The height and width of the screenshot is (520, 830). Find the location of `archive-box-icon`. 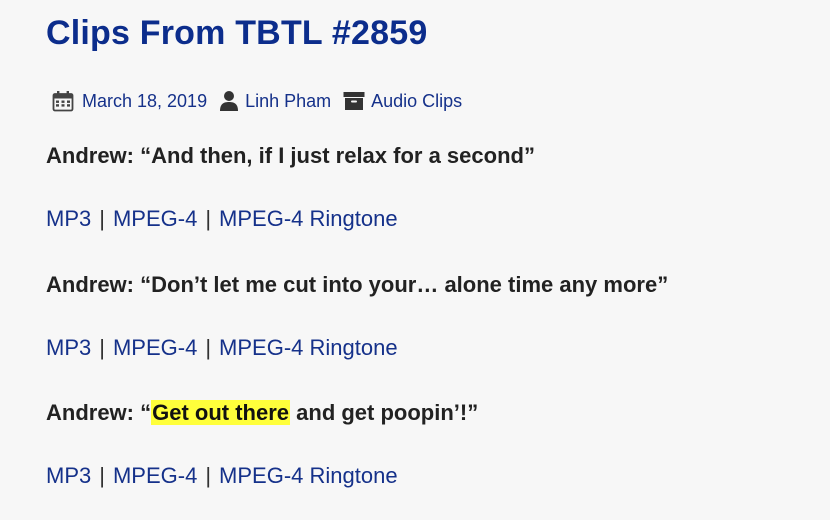

archive-box-icon is located at coordinates (354, 101).